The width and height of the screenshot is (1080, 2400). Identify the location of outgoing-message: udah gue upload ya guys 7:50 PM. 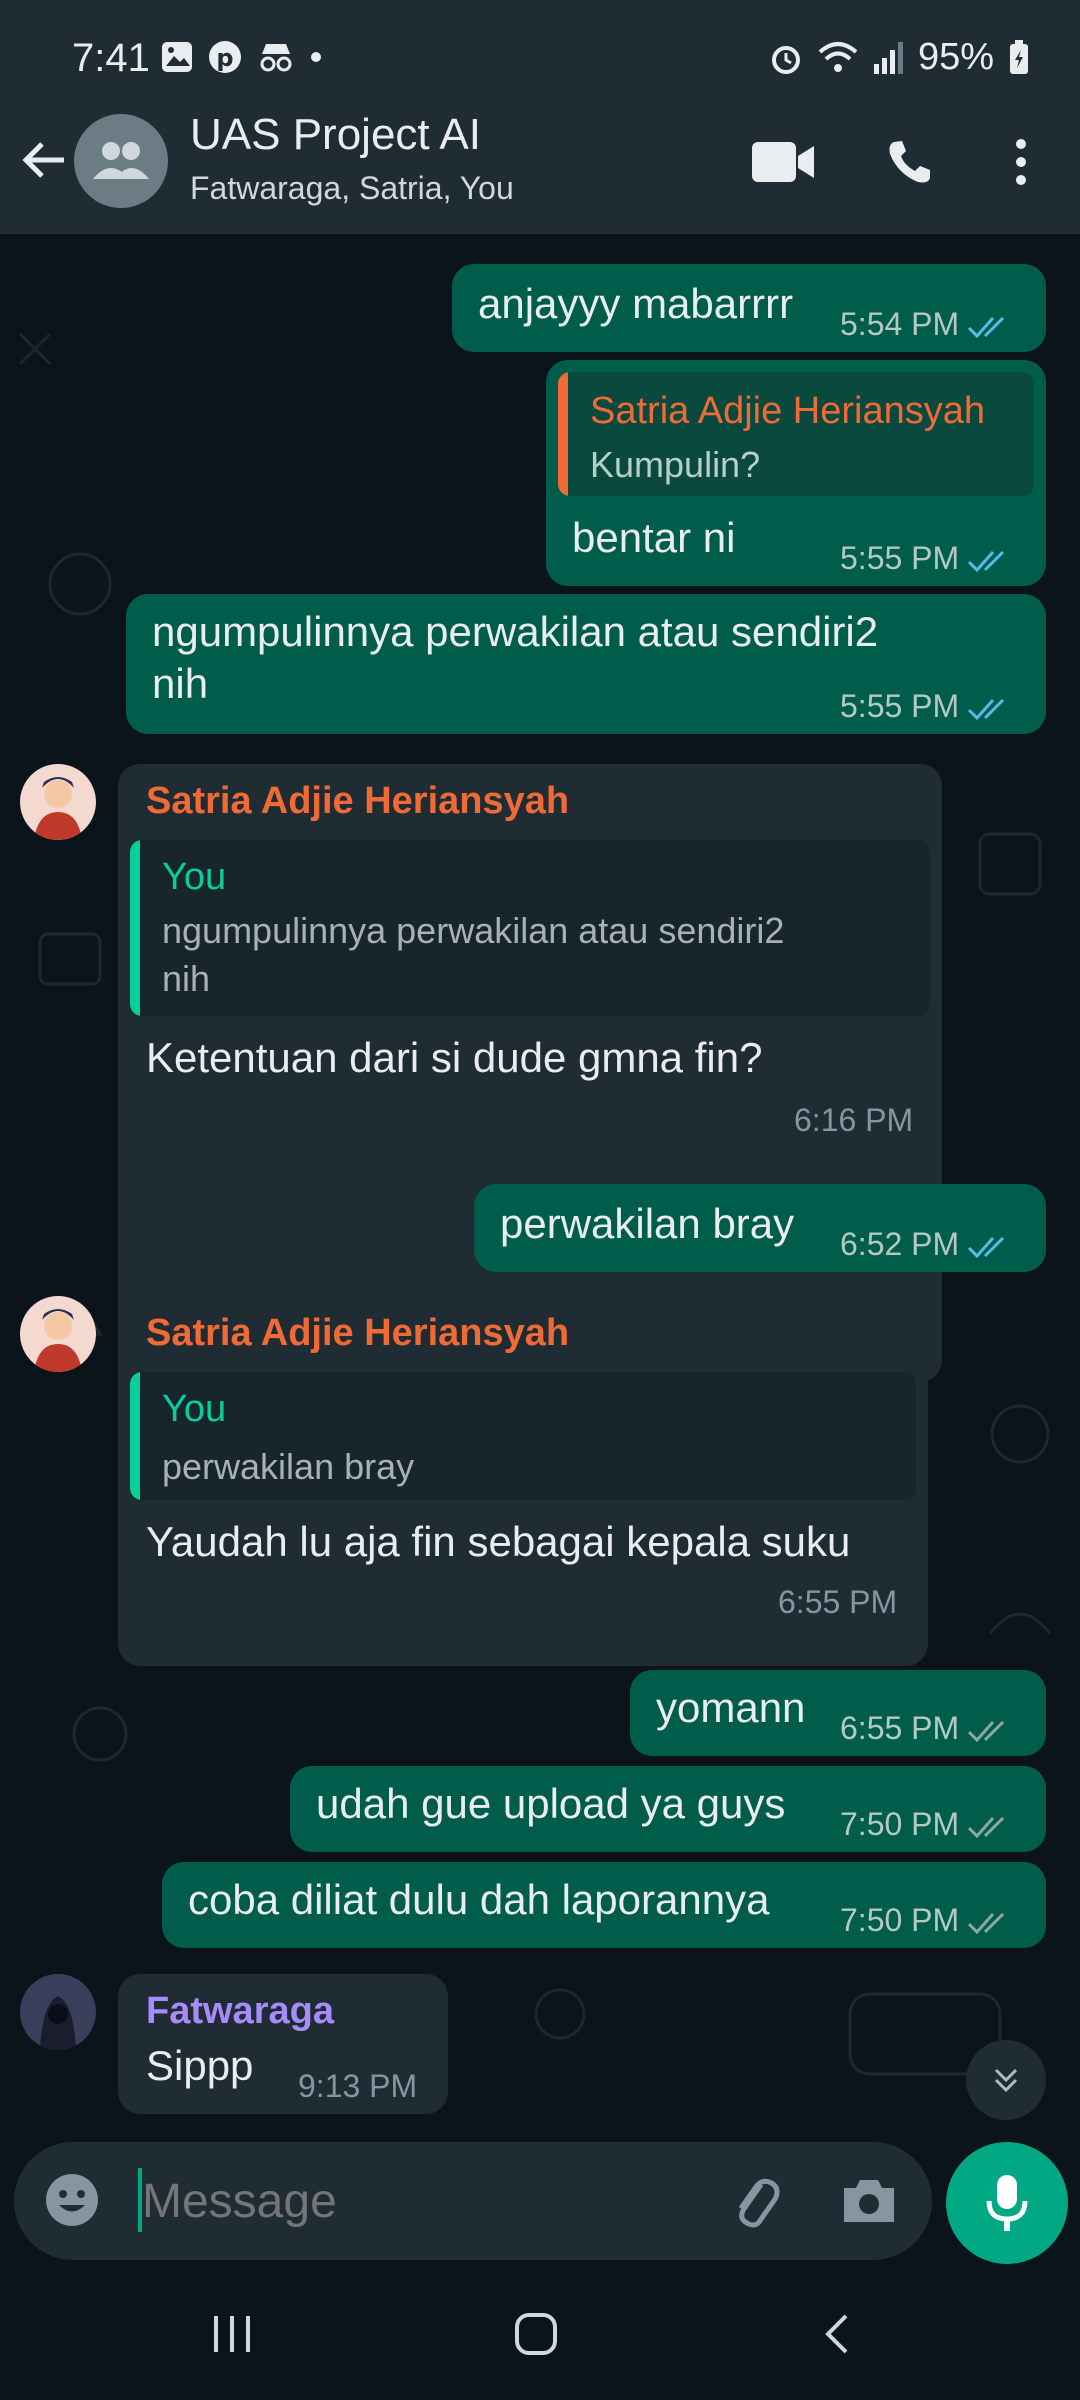
(668, 1809).